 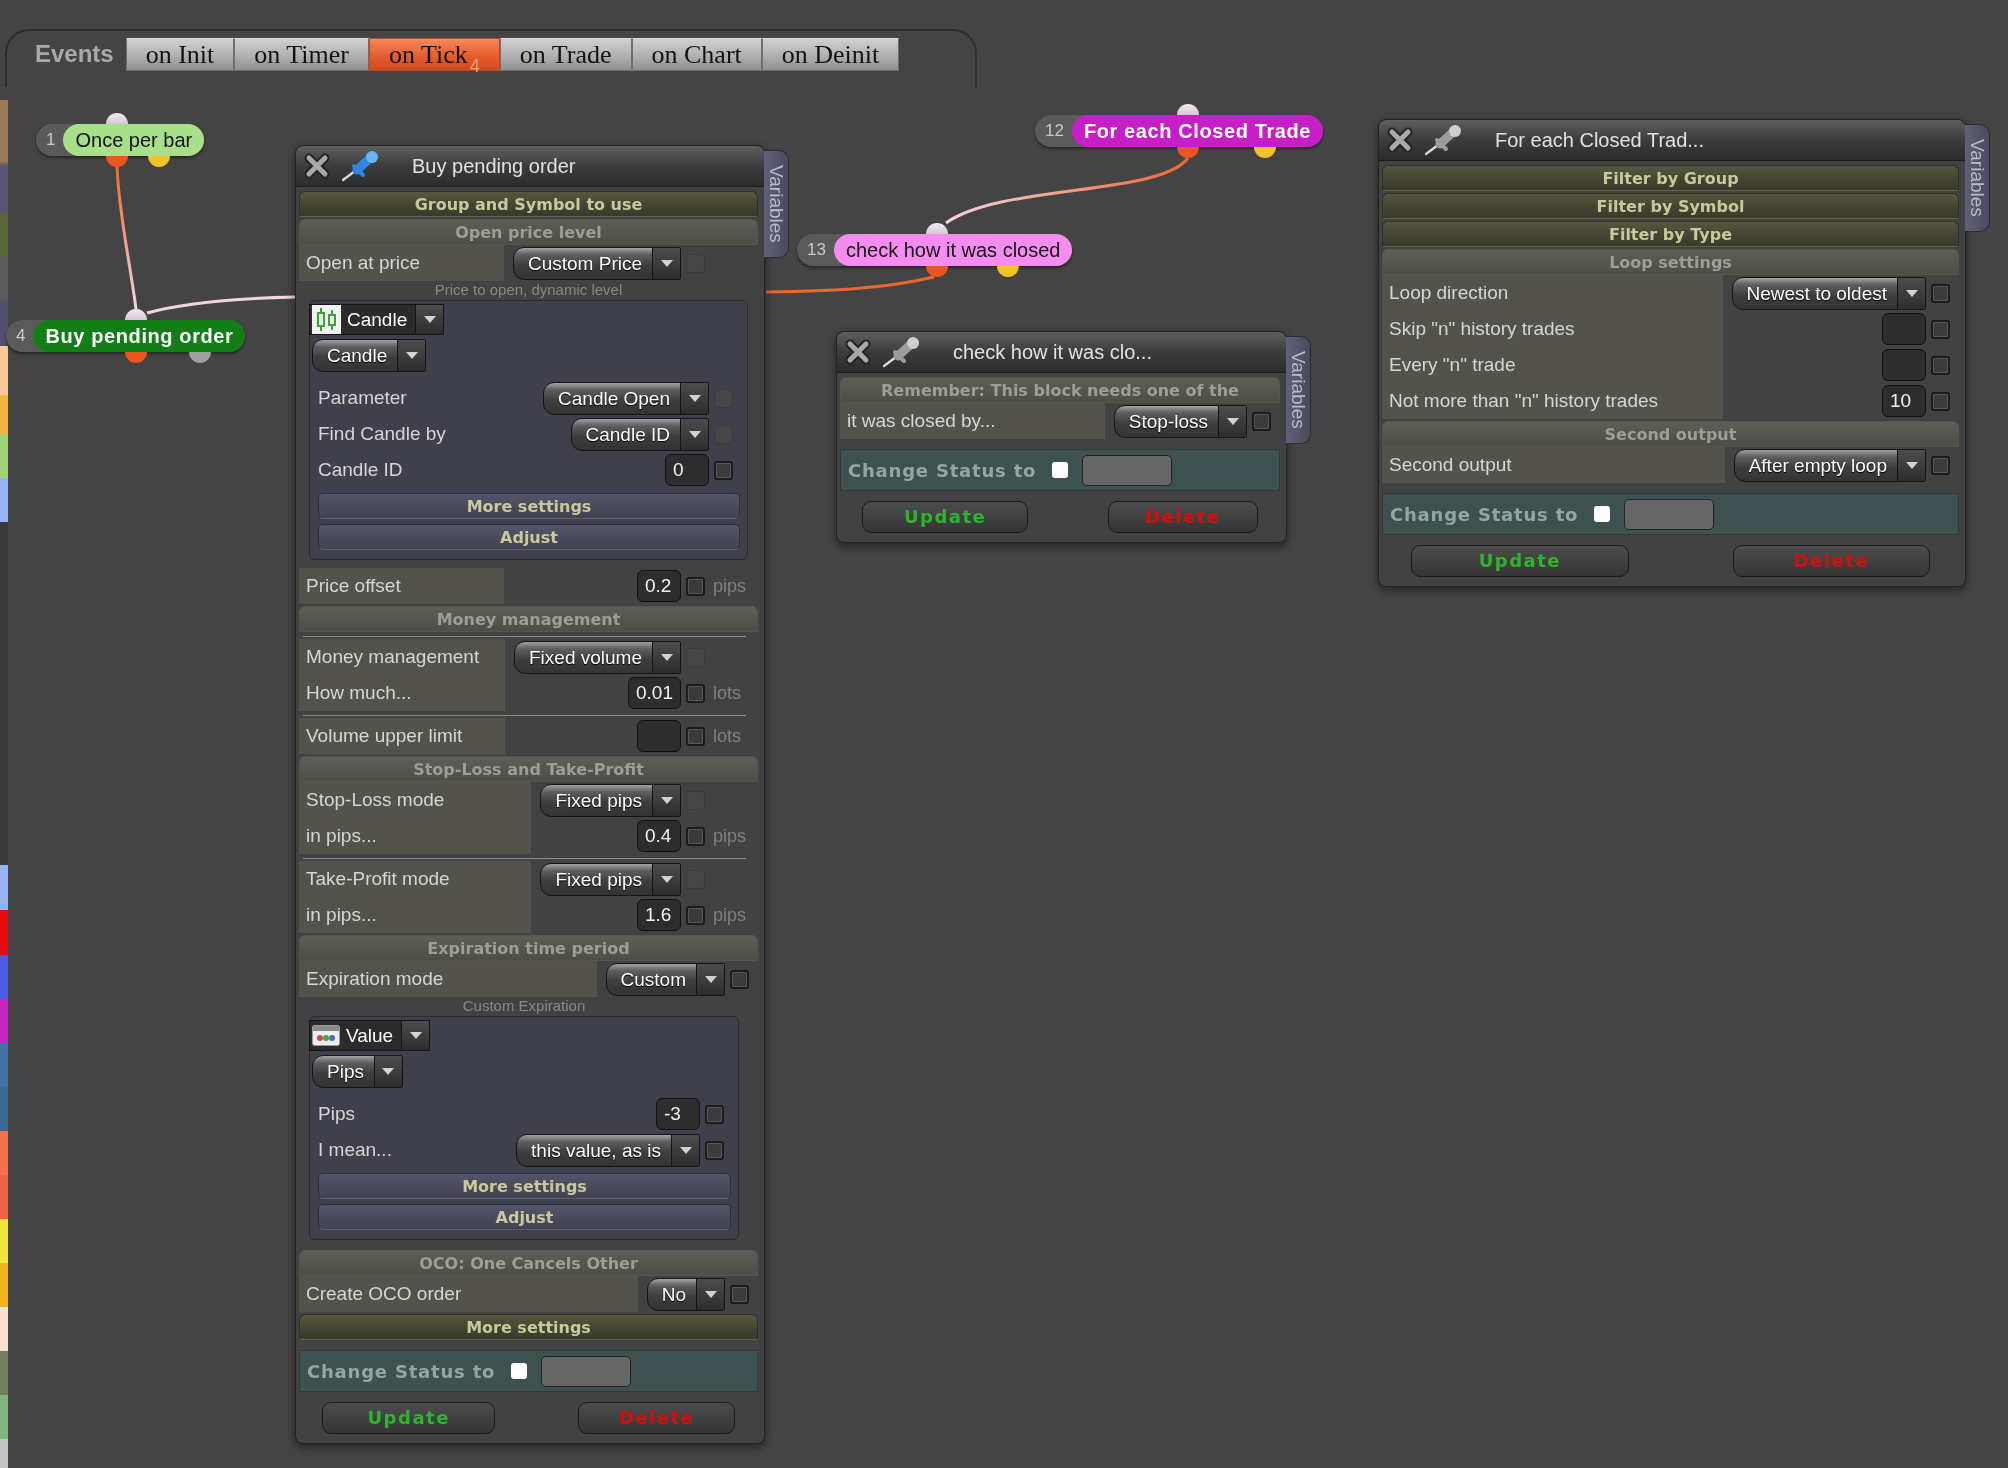 What do you see at coordinates (369, 355) in the screenshot?
I see `dropdown: Candle` at bounding box center [369, 355].